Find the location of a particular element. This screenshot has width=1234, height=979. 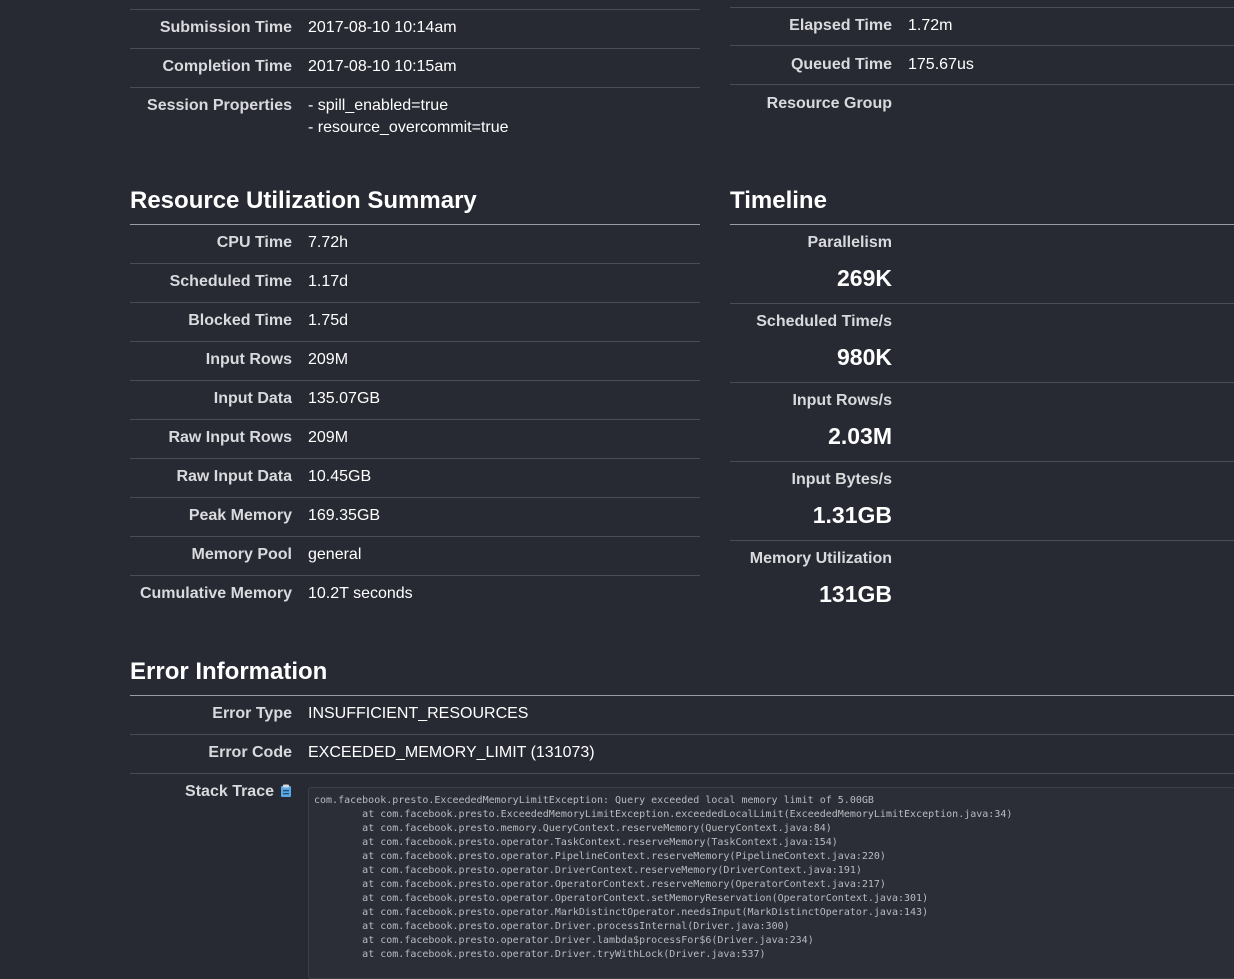

submission-time-label: Submission Time is located at coordinates (225, 27).